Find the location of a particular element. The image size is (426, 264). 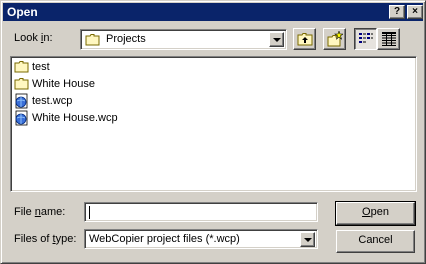

list-view-icon is located at coordinates (366, 38).